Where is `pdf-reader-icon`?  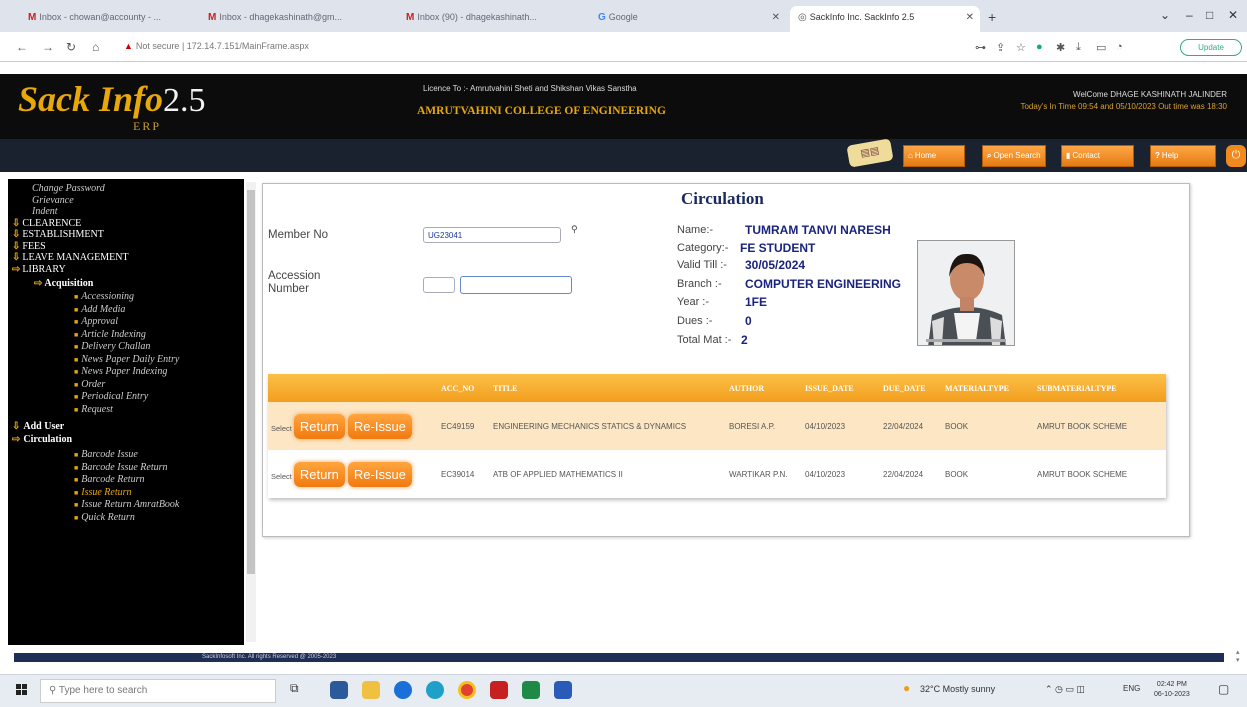 pdf-reader-icon is located at coordinates (499, 690).